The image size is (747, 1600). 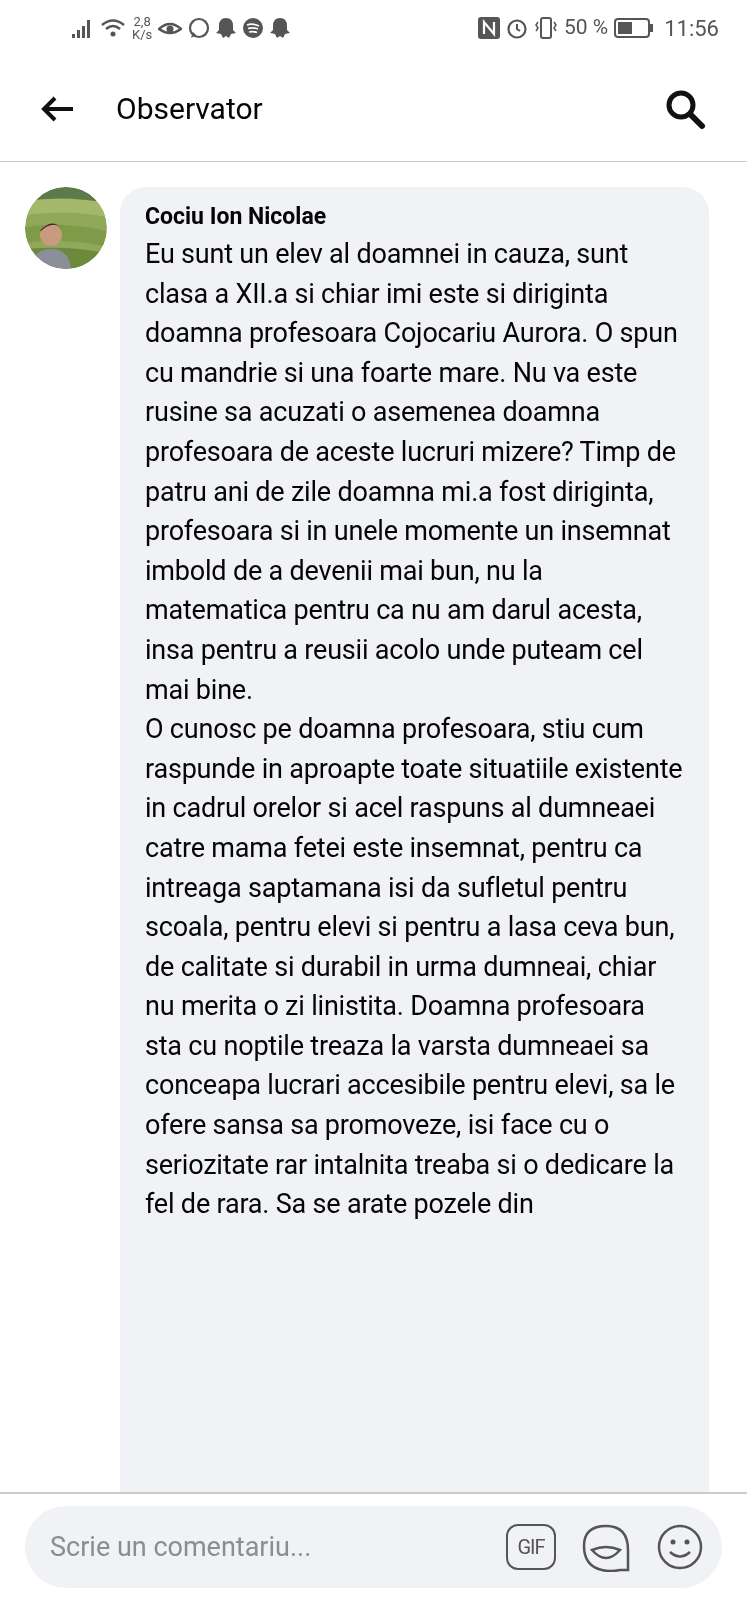 I want to click on sticker-icon, so click(x=606, y=1547).